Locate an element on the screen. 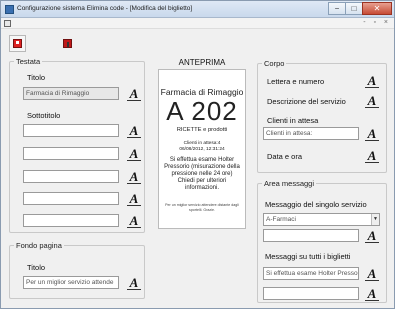  preview-datetime: 06/08/2012, 12:31:24 is located at coordinates (202, 149).